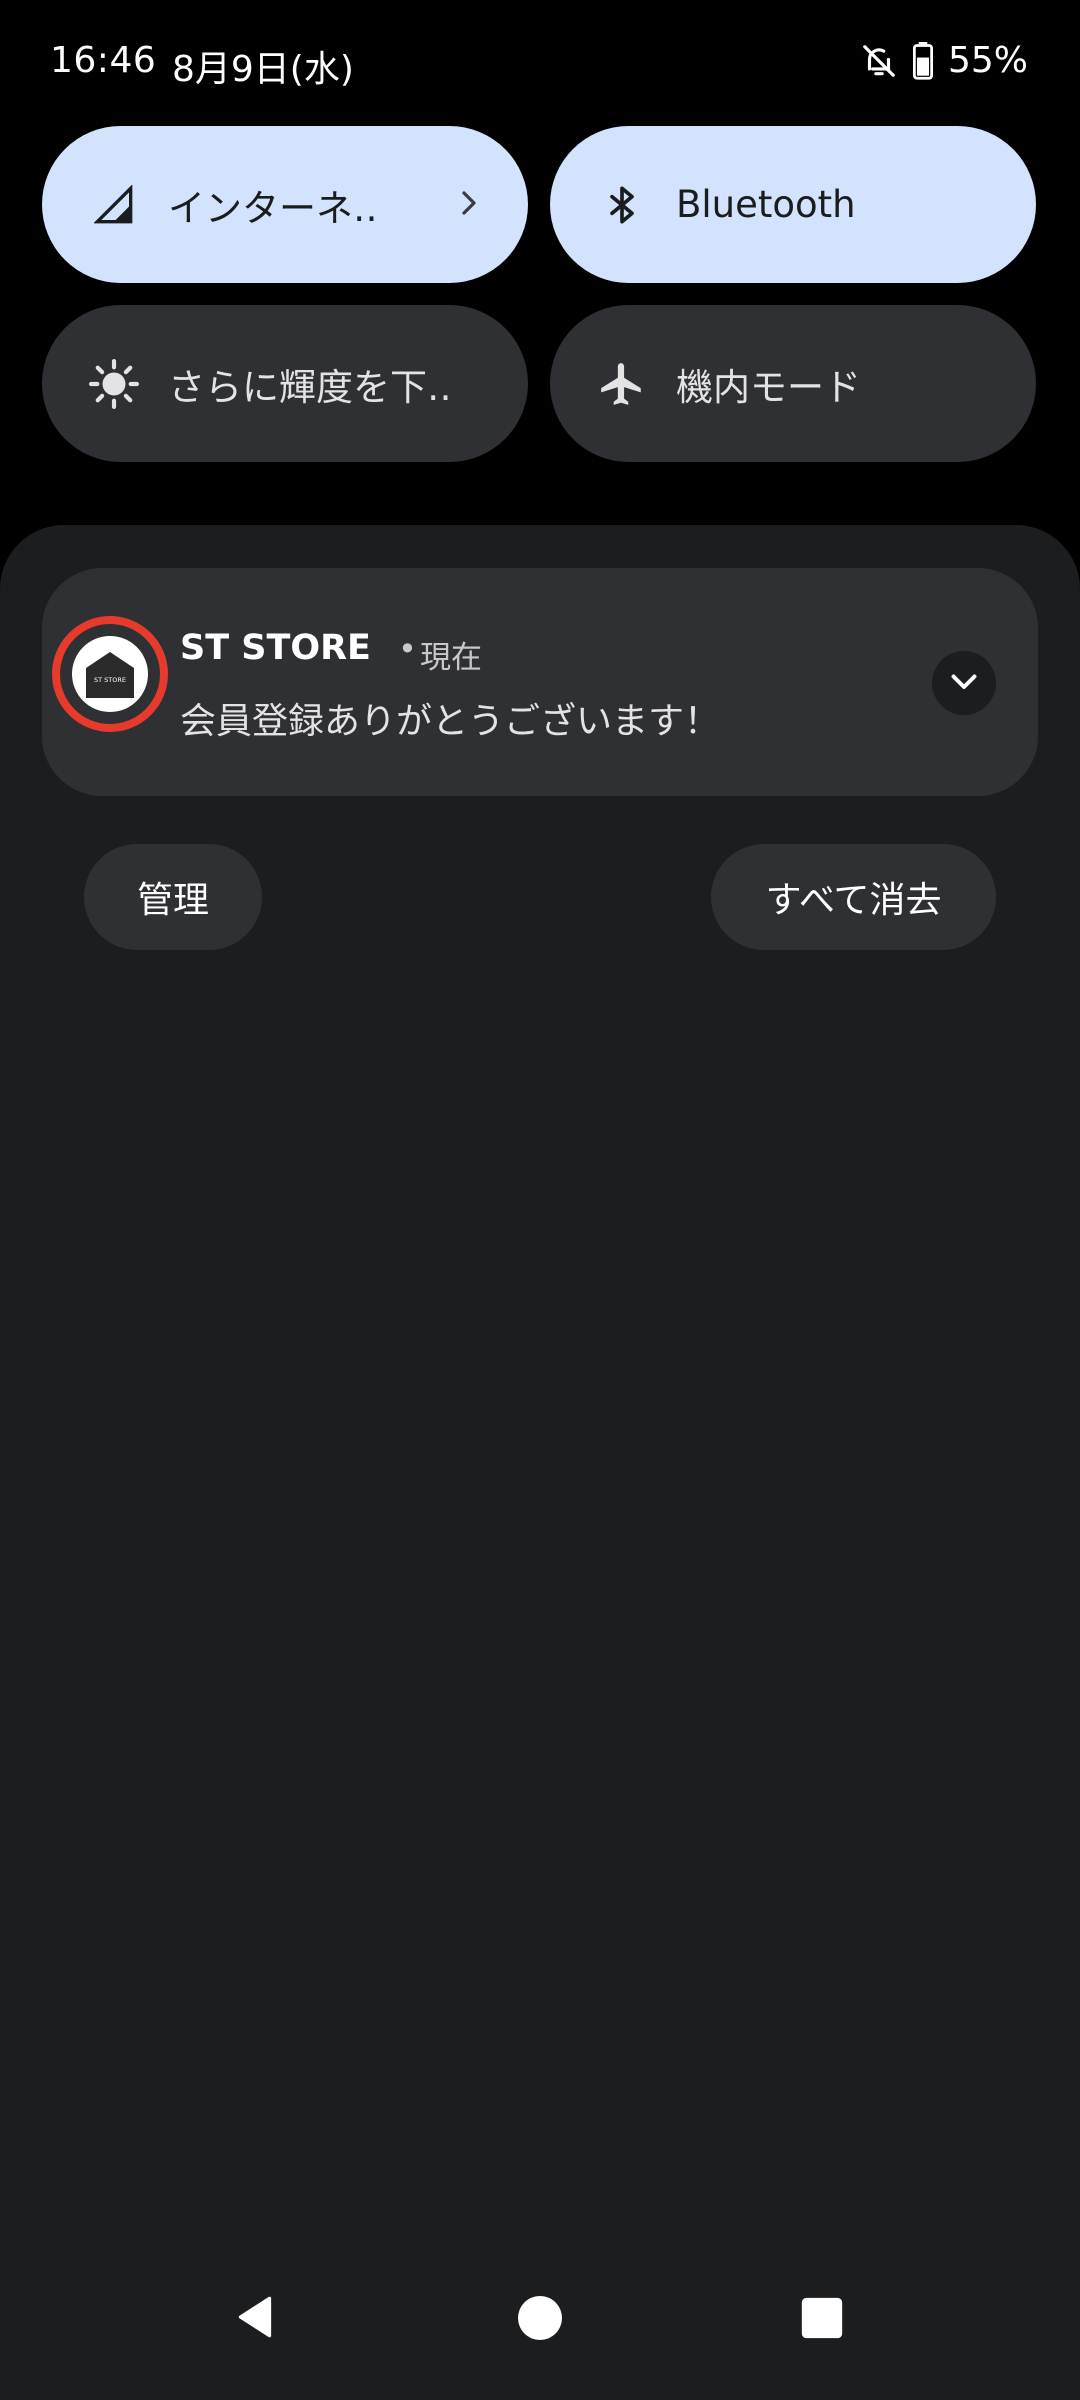  Describe the element at coordinates (853, 897) in the screenshot. I see `clear-all-button: すべて消去` at that location.